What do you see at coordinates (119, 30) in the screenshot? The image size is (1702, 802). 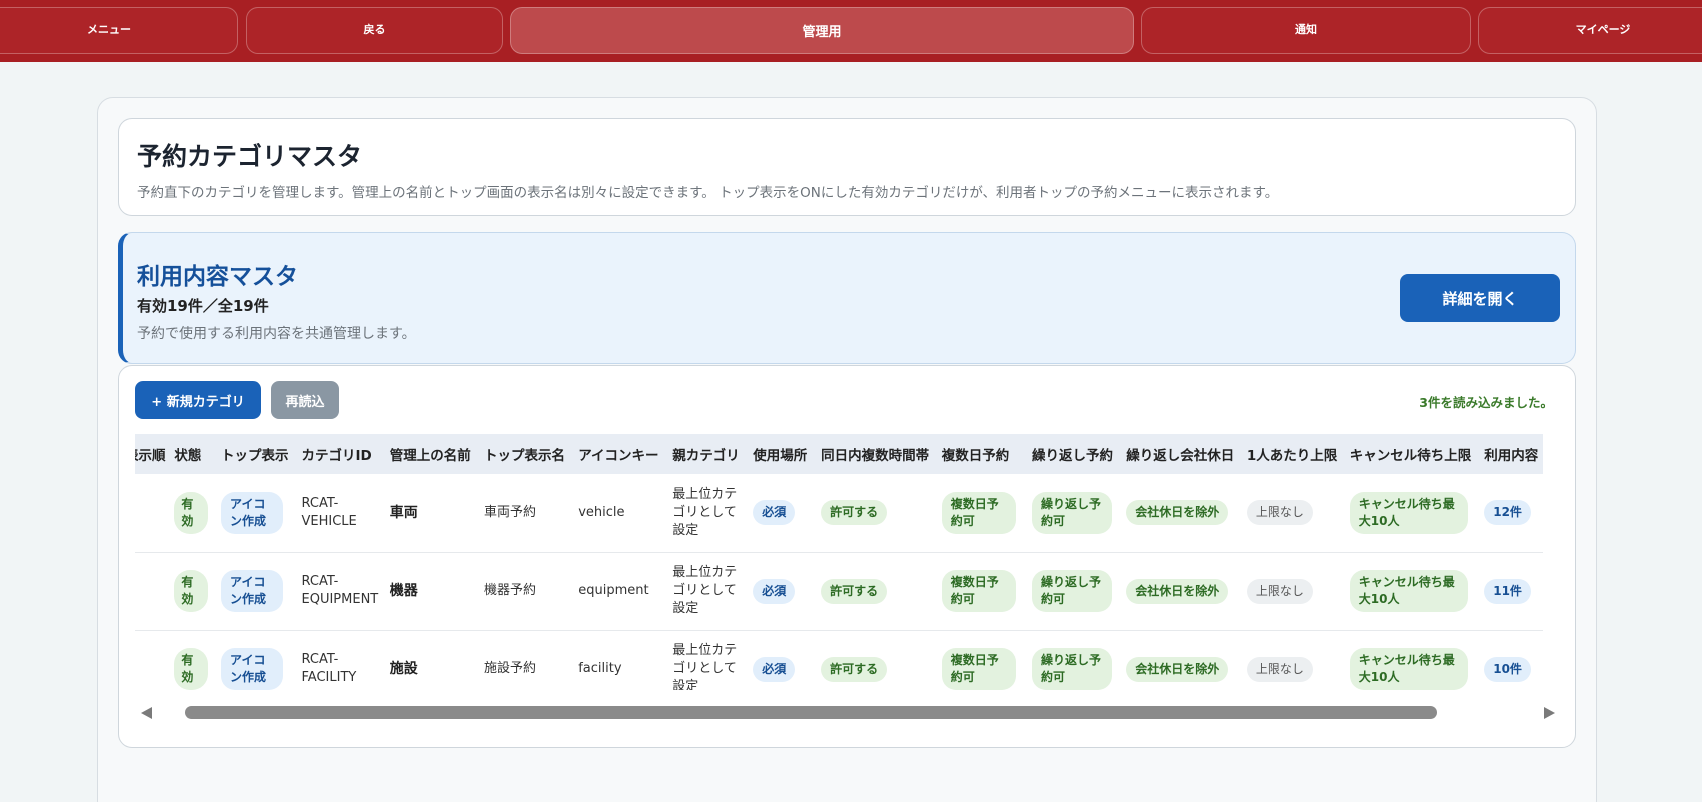 I see `nav-menu-button: メニュー` at bounding box center [119, 30].